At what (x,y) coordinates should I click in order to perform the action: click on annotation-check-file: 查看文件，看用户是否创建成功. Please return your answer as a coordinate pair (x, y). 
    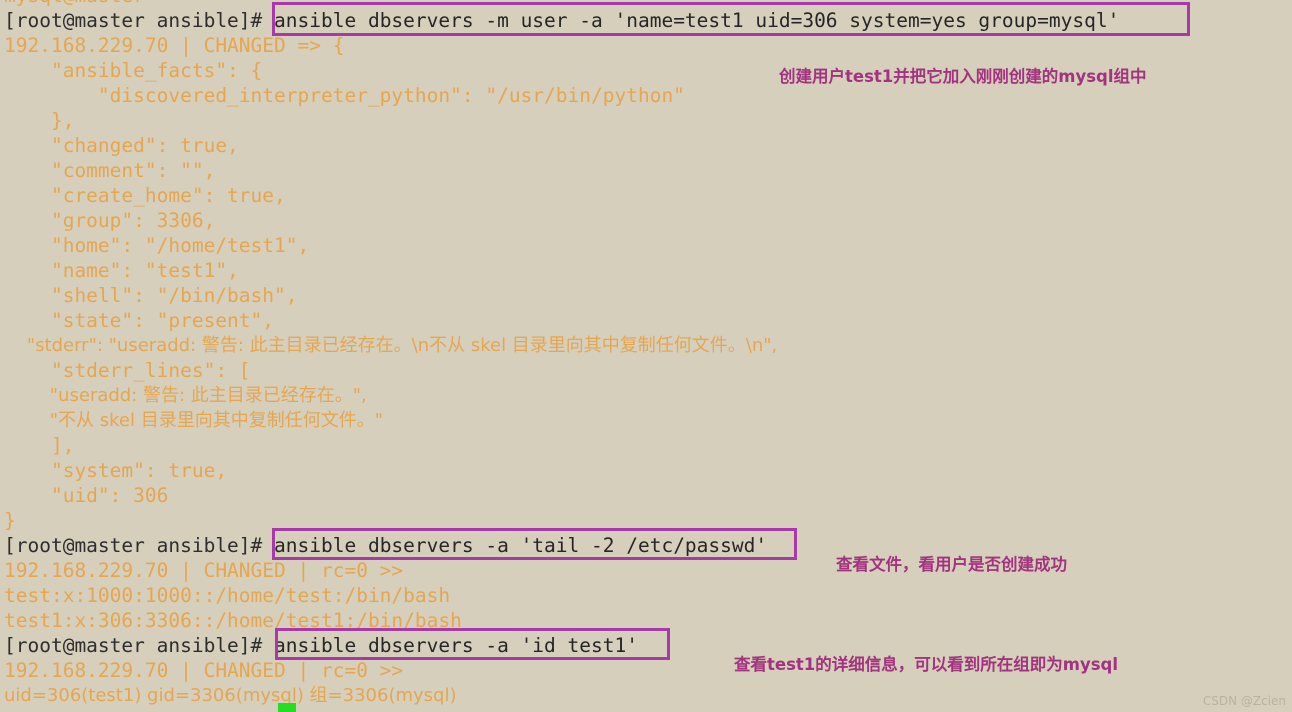
    Looking at the image, I should click on (951, 564).